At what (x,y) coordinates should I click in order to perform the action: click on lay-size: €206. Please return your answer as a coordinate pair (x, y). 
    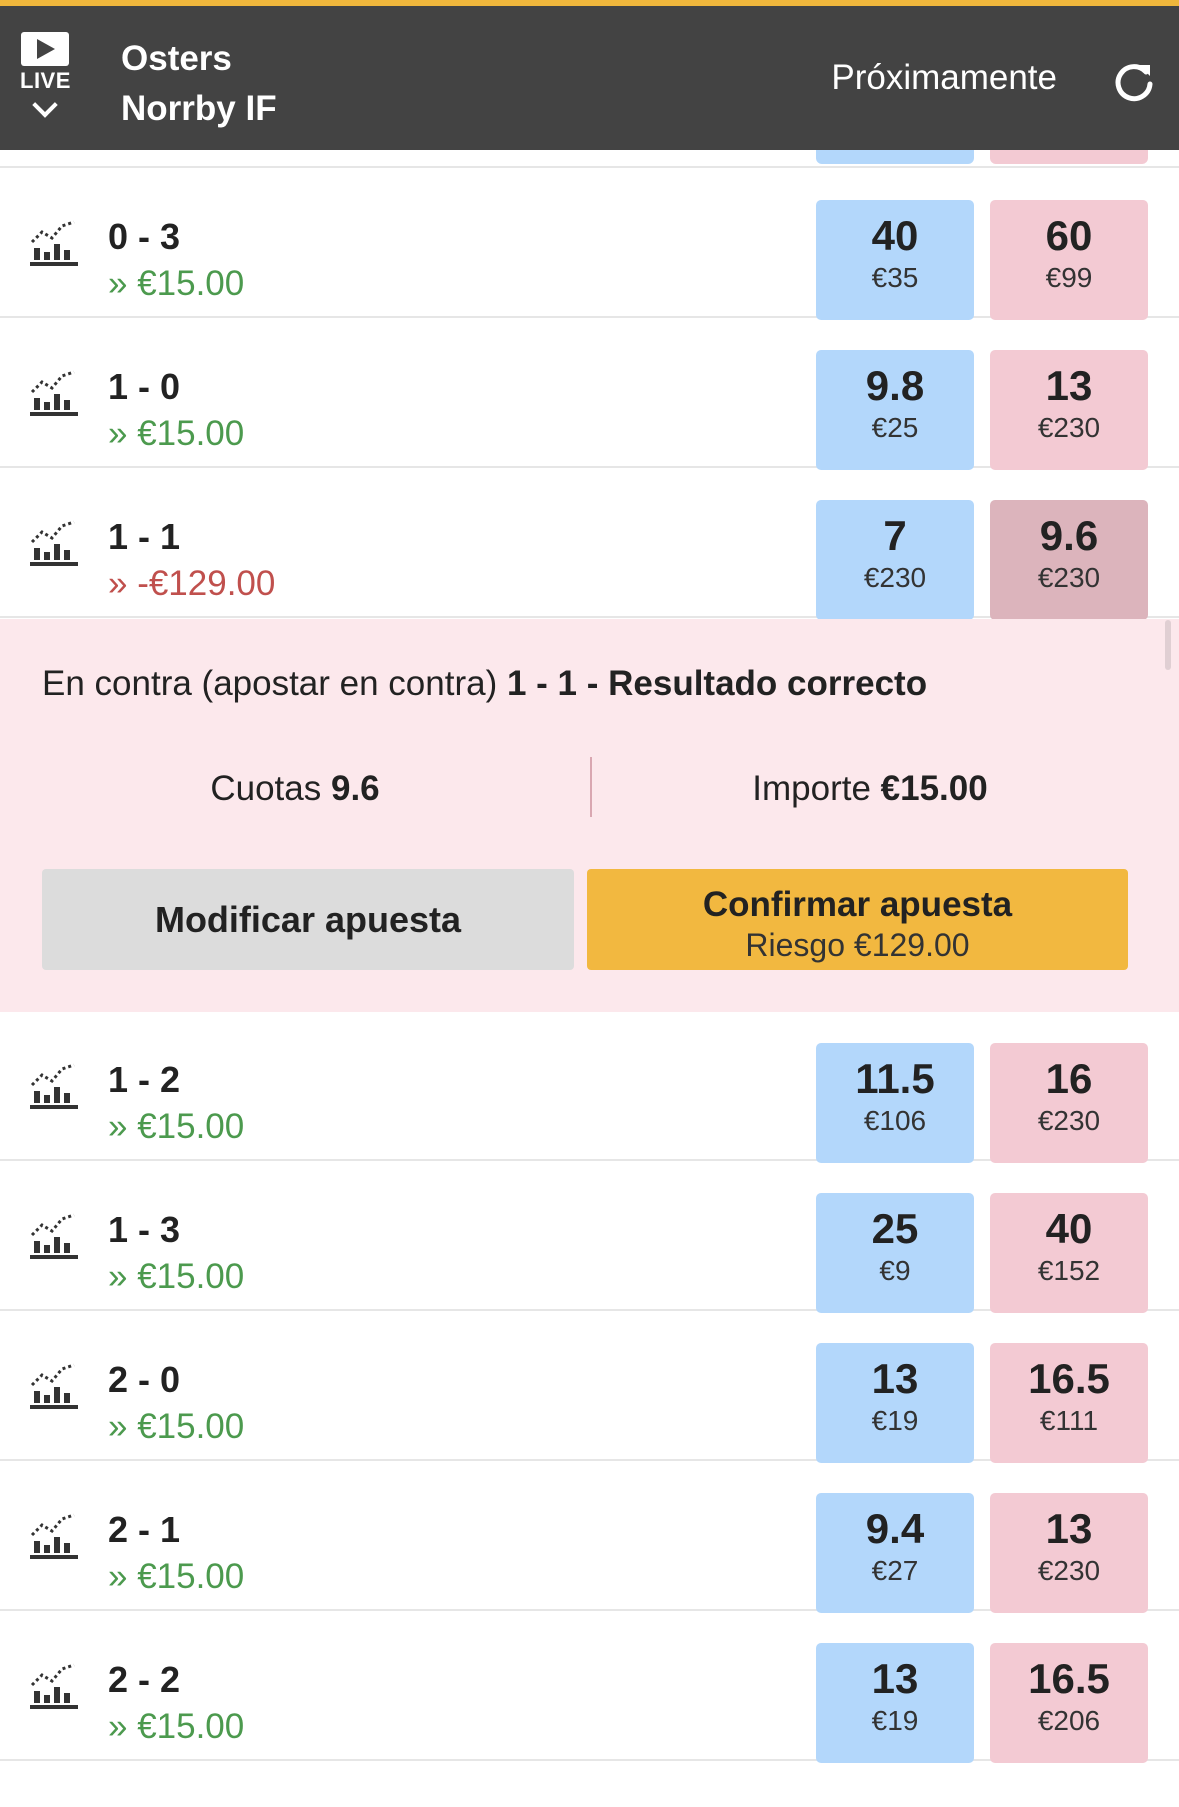
    Looking at the image, I should click on (1069, 1720).